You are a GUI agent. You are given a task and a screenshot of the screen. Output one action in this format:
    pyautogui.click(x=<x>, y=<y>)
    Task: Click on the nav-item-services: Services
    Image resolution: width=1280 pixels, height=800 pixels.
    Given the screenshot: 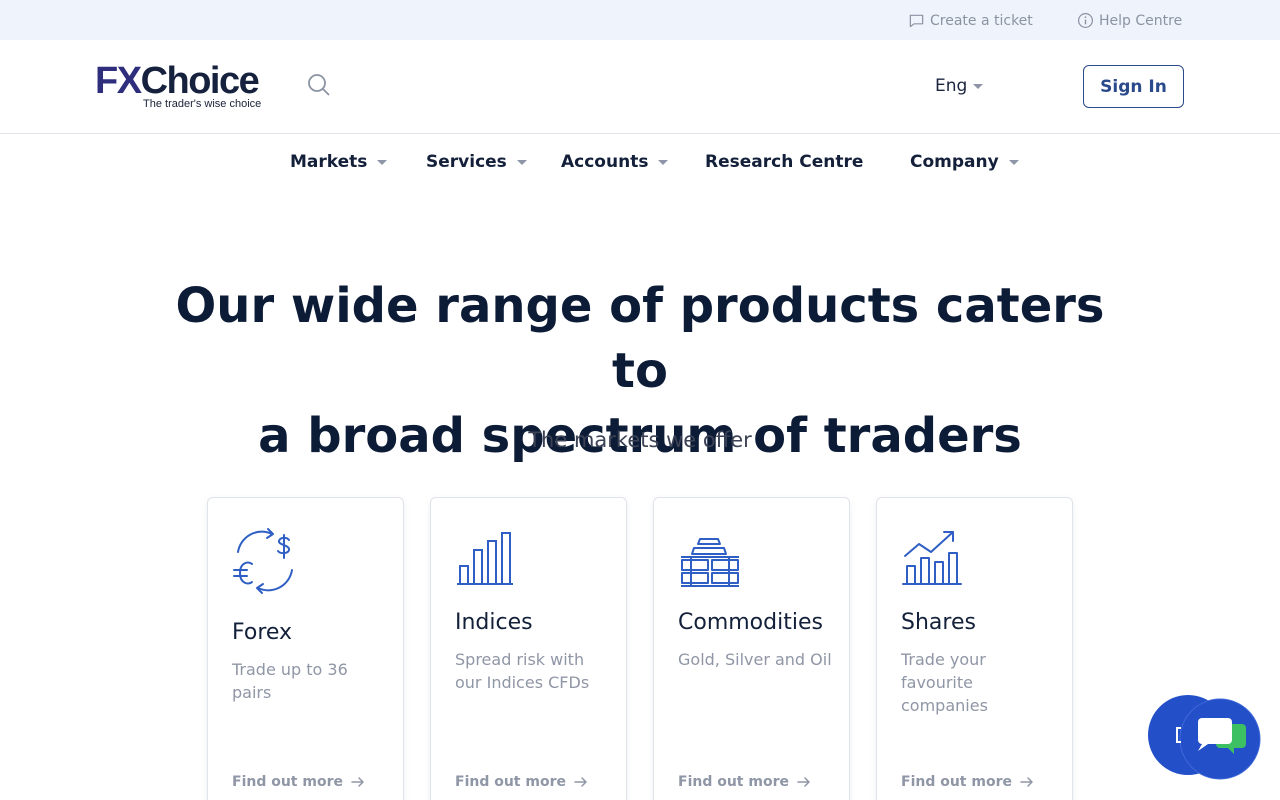 What is the action you would take?
    pyautogui.click(x=476, y=162)
    